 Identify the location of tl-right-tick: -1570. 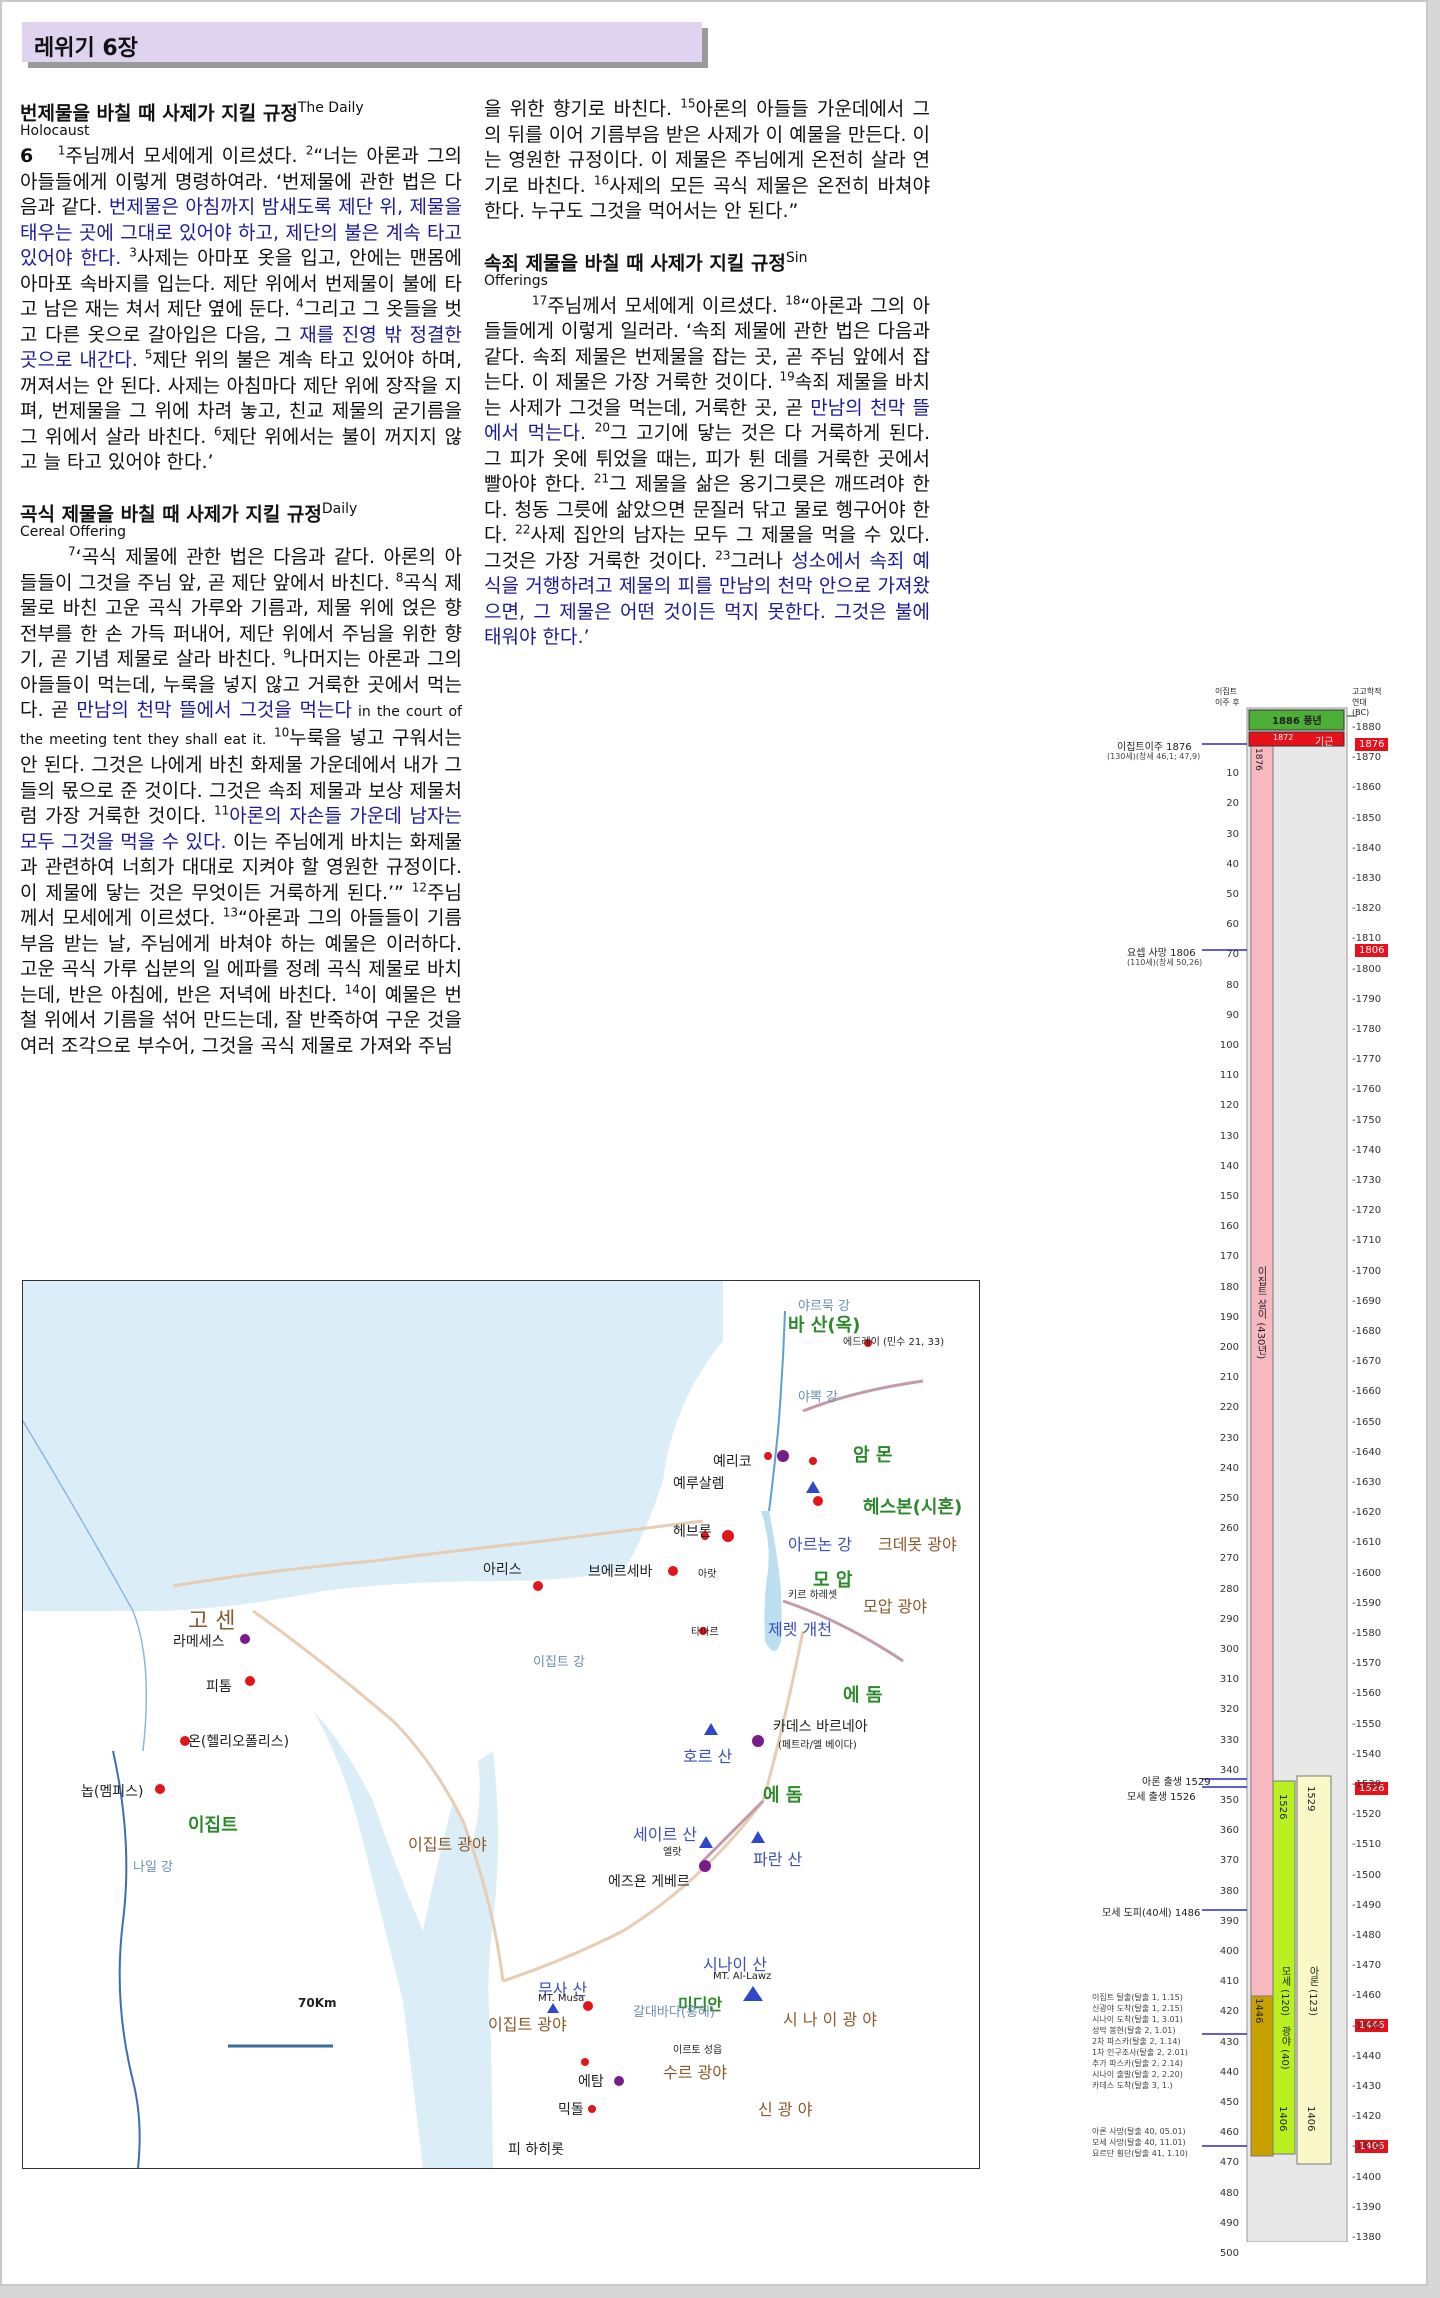
(1367, 1664).